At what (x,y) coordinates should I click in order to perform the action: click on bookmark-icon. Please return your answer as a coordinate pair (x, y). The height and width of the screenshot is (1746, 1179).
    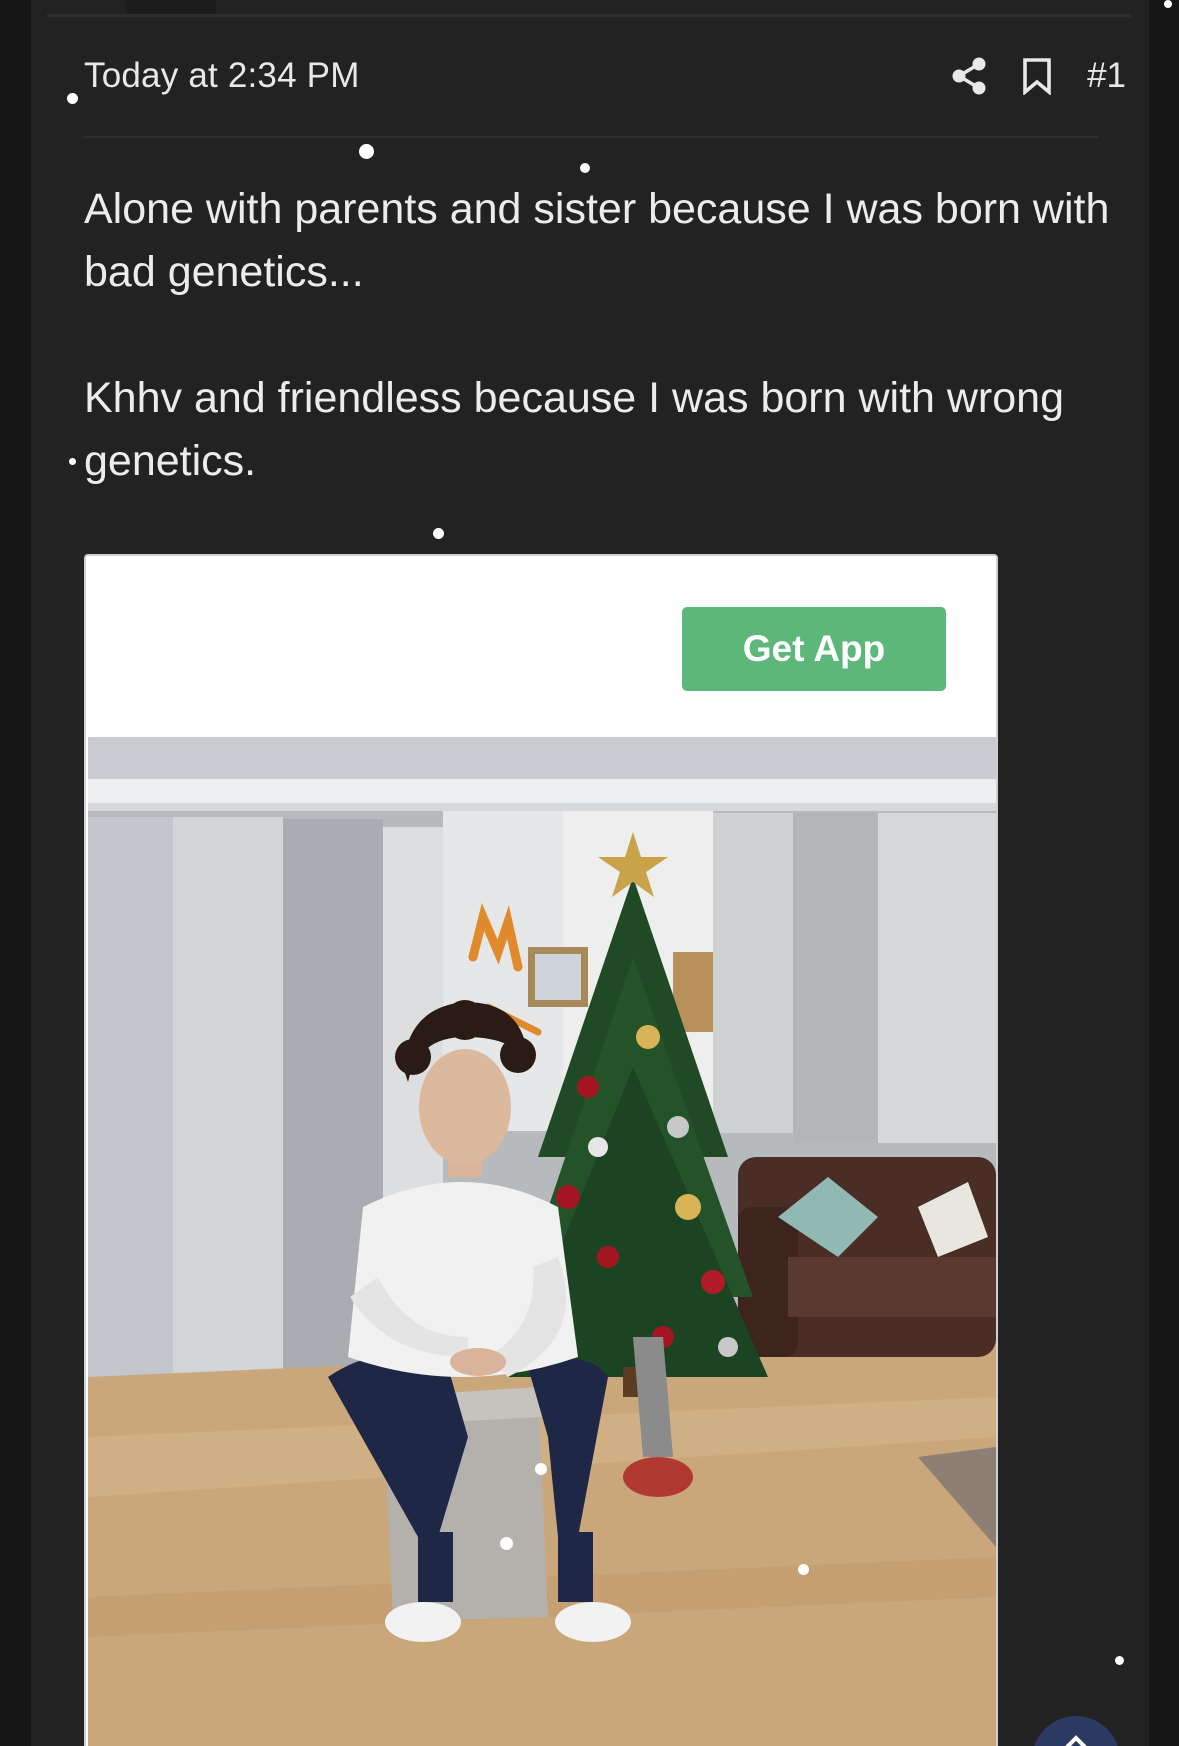
    Looking at the image, I should click on (1037, 76).